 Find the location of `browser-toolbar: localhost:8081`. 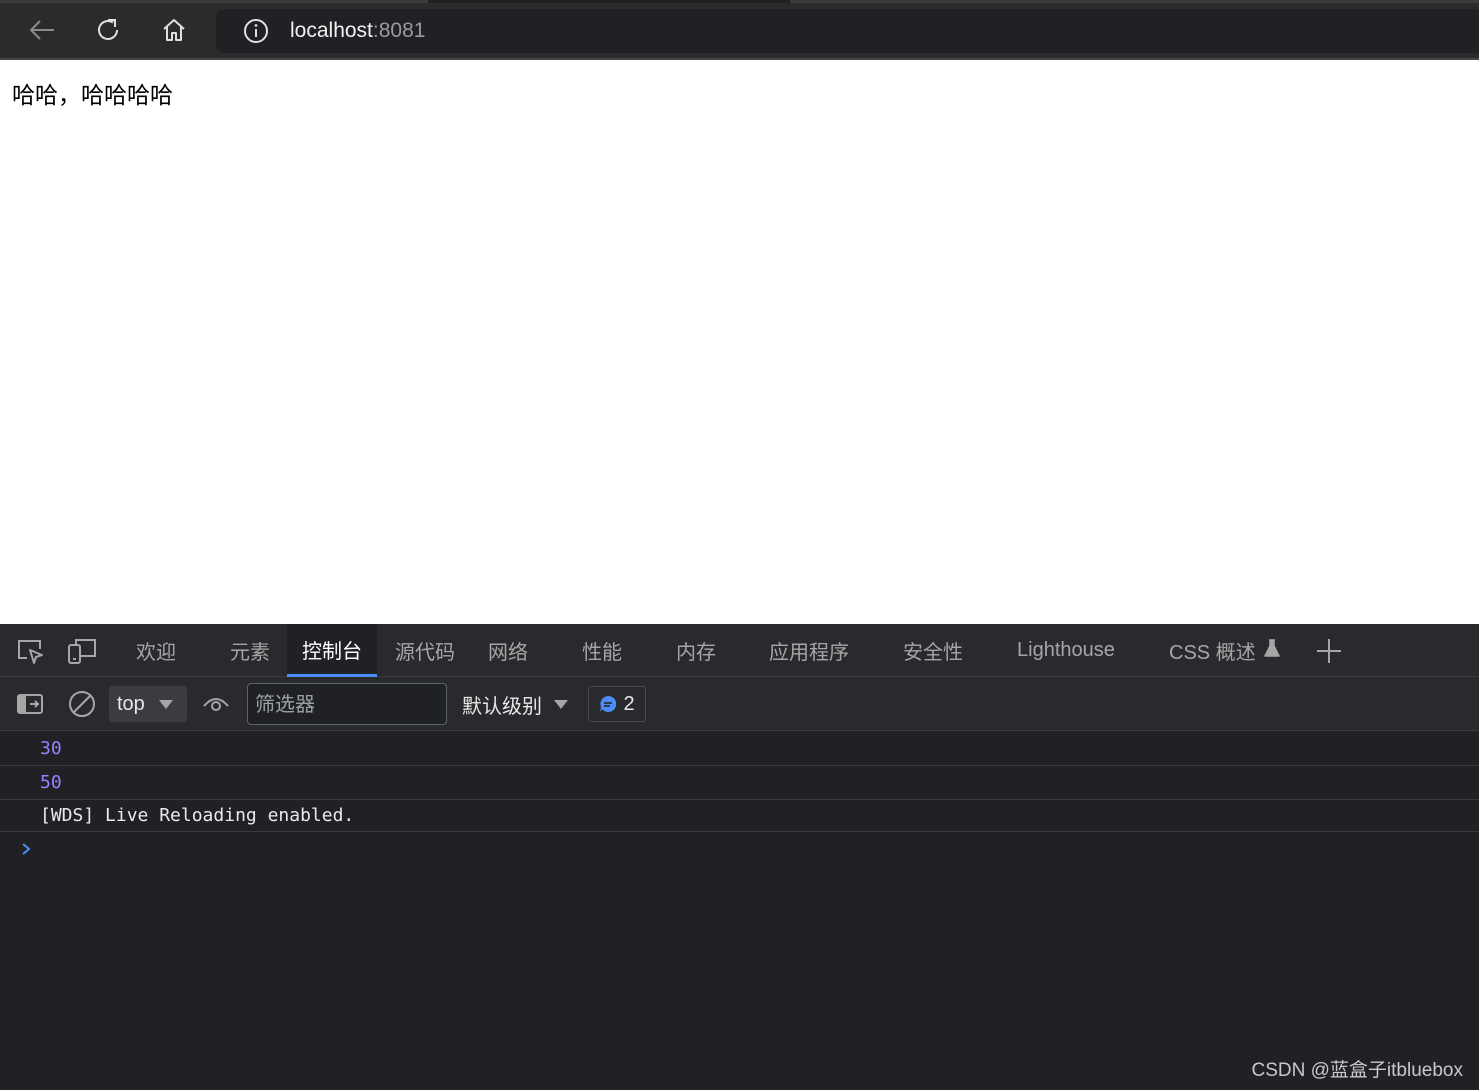

browser-toolbar: localhost:8081 is located at coordinates (739, 30).